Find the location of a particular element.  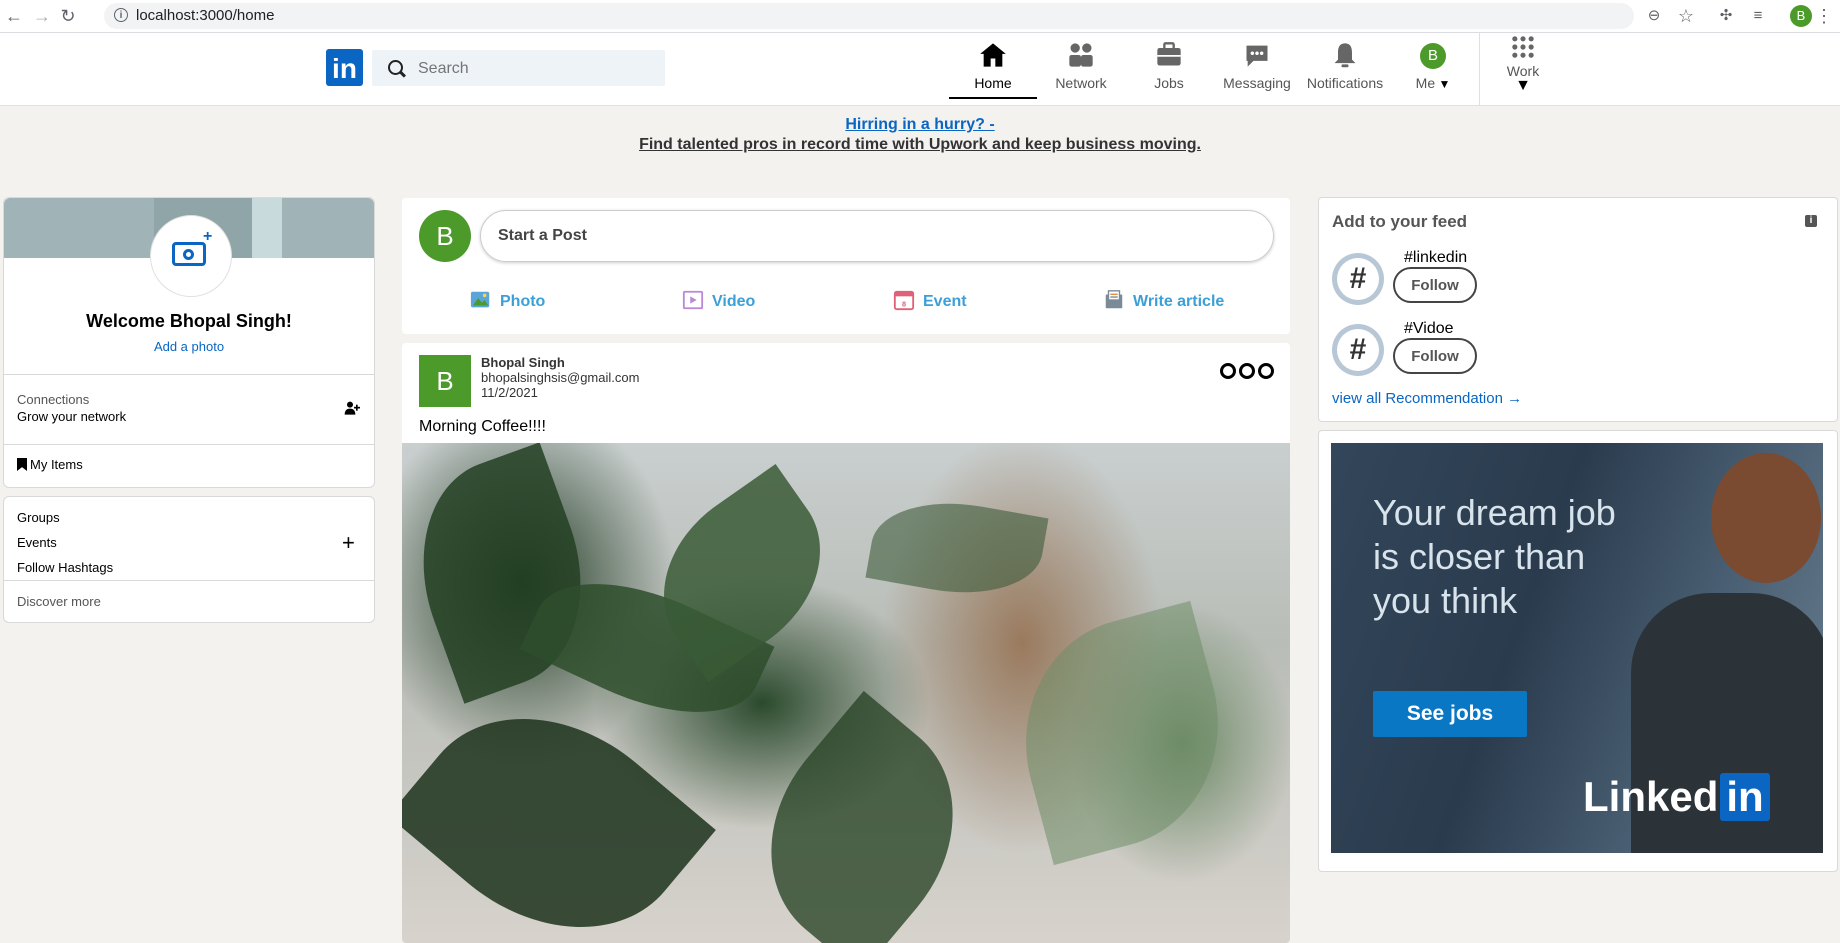

my-items-link: My Items is located at coordinates (50, 464).